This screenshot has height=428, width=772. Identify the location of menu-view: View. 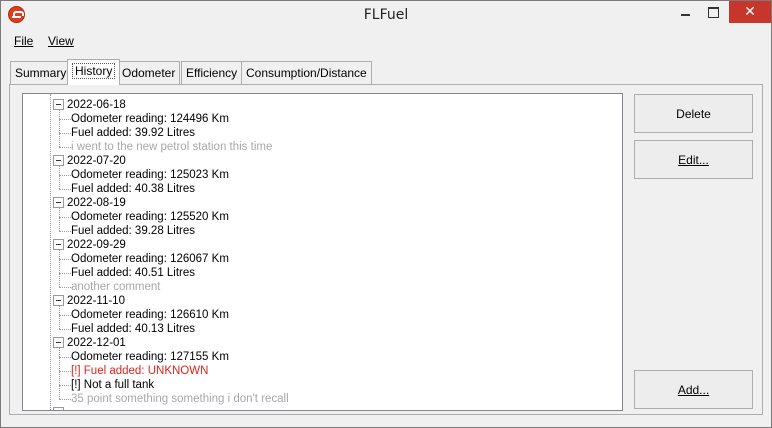
(61, 41).